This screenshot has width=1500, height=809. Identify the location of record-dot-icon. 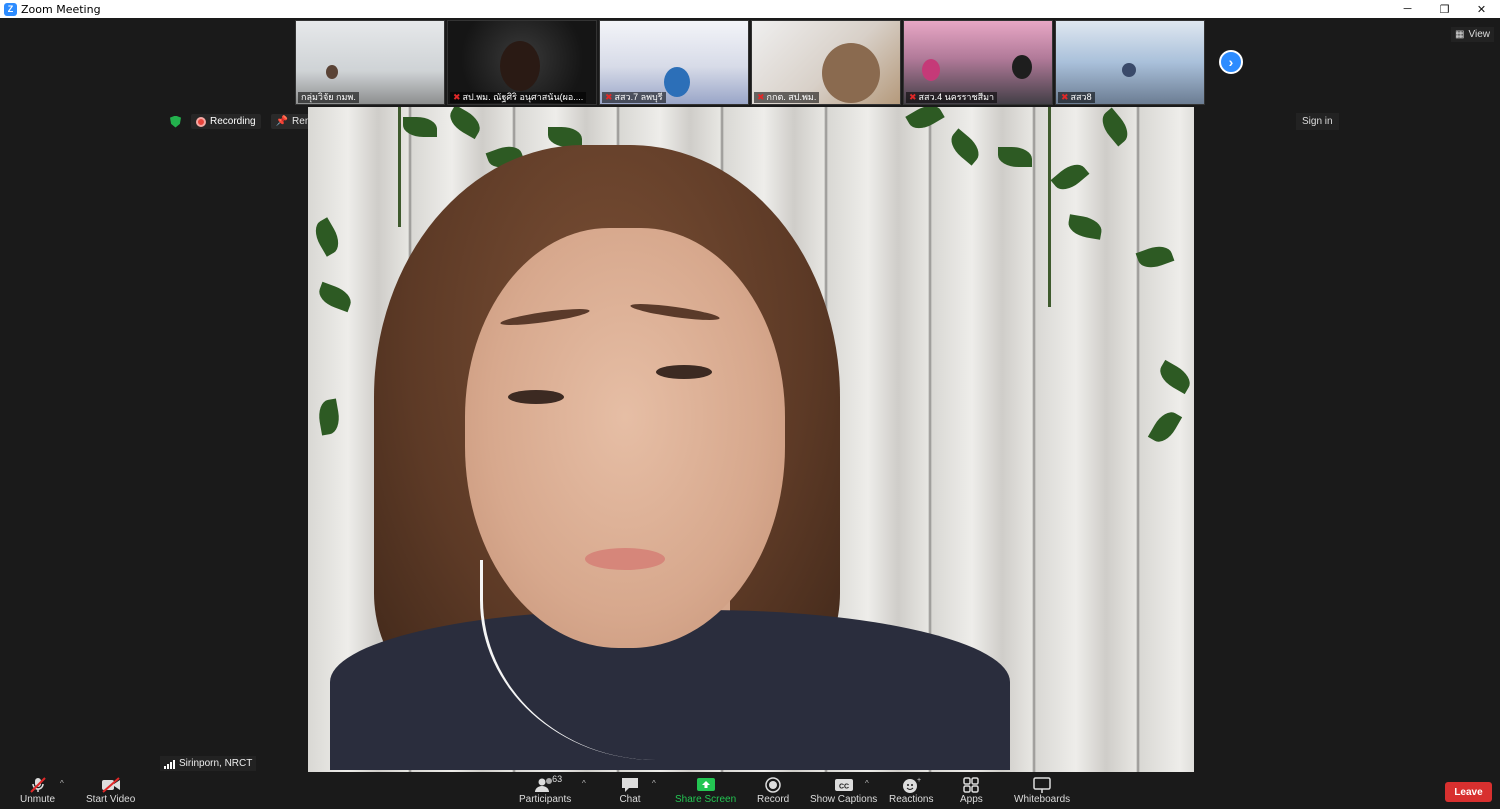
(201, 121).